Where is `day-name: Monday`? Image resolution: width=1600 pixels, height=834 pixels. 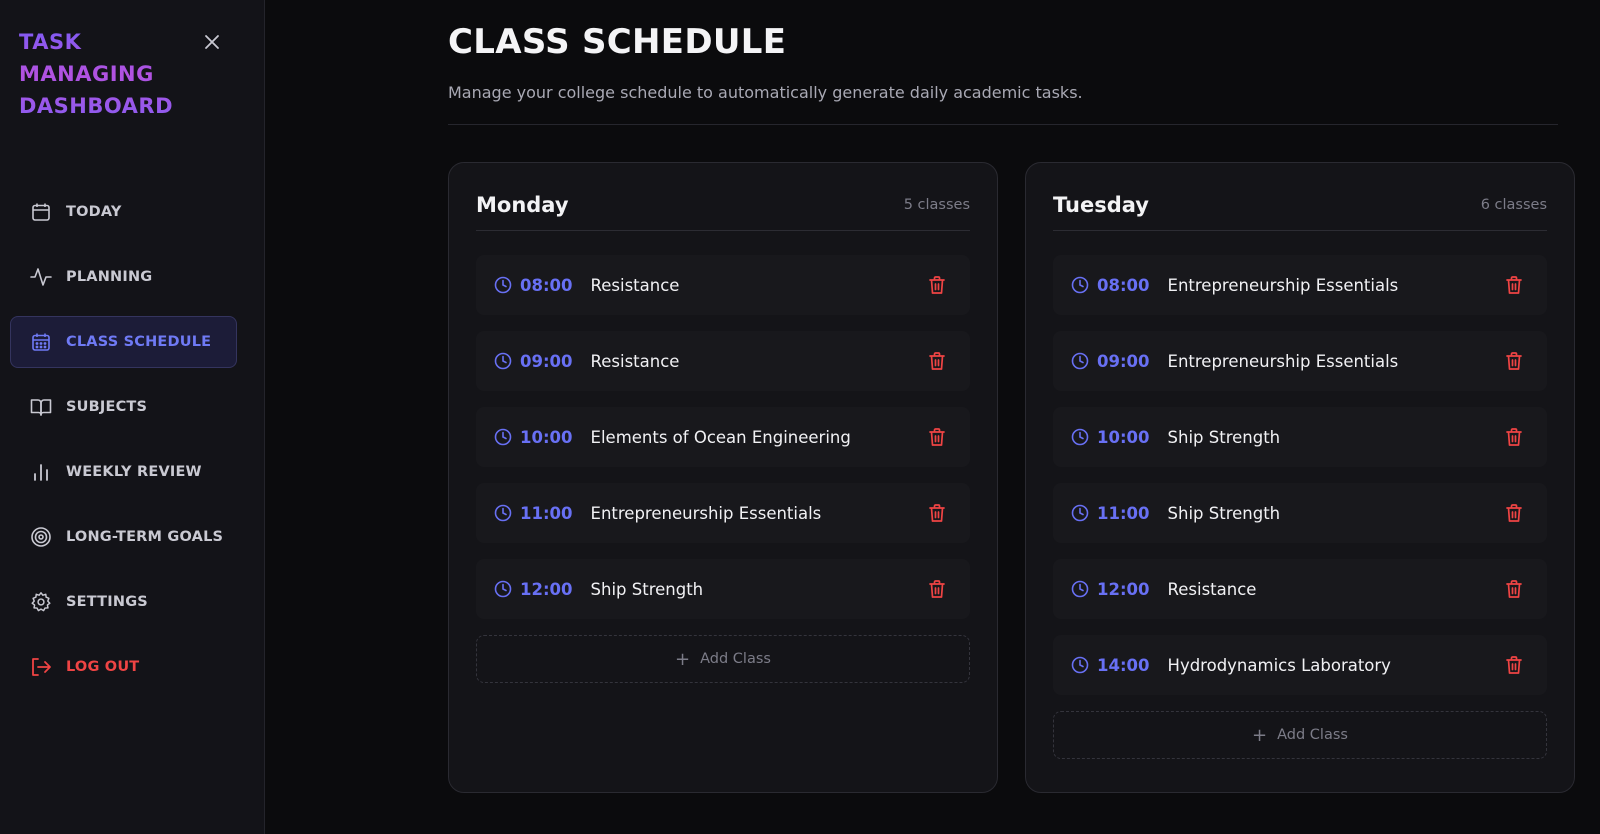
day-name: Monday is located at coordinates (522, 204).